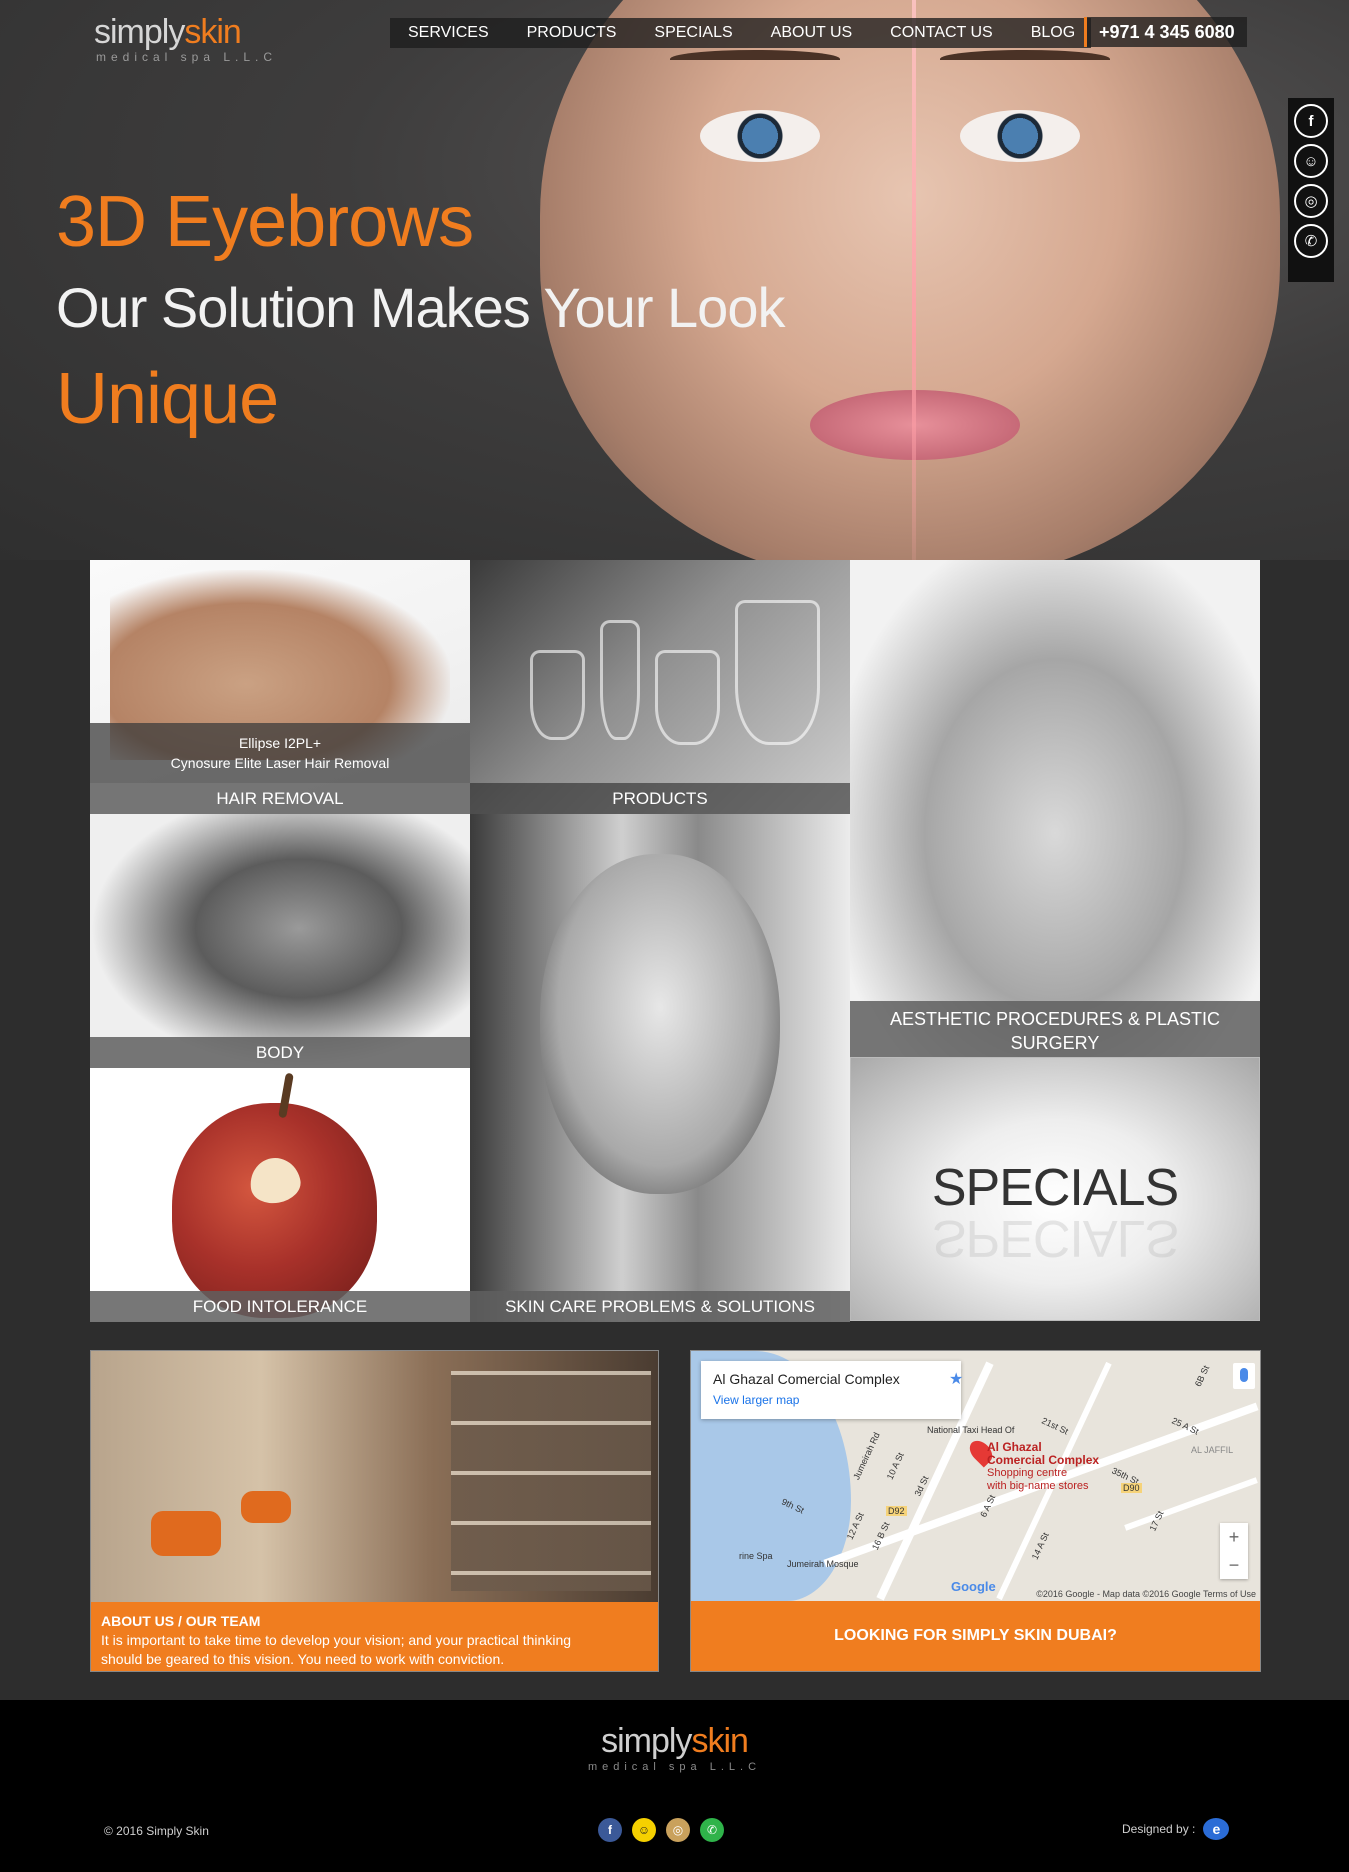 The width and height of the screenshot is (1349, 1872). Describe the element at coordinates (823, 1564) in the screenshot. I see `mosque-label: Jumeirah Mosque` at that location.